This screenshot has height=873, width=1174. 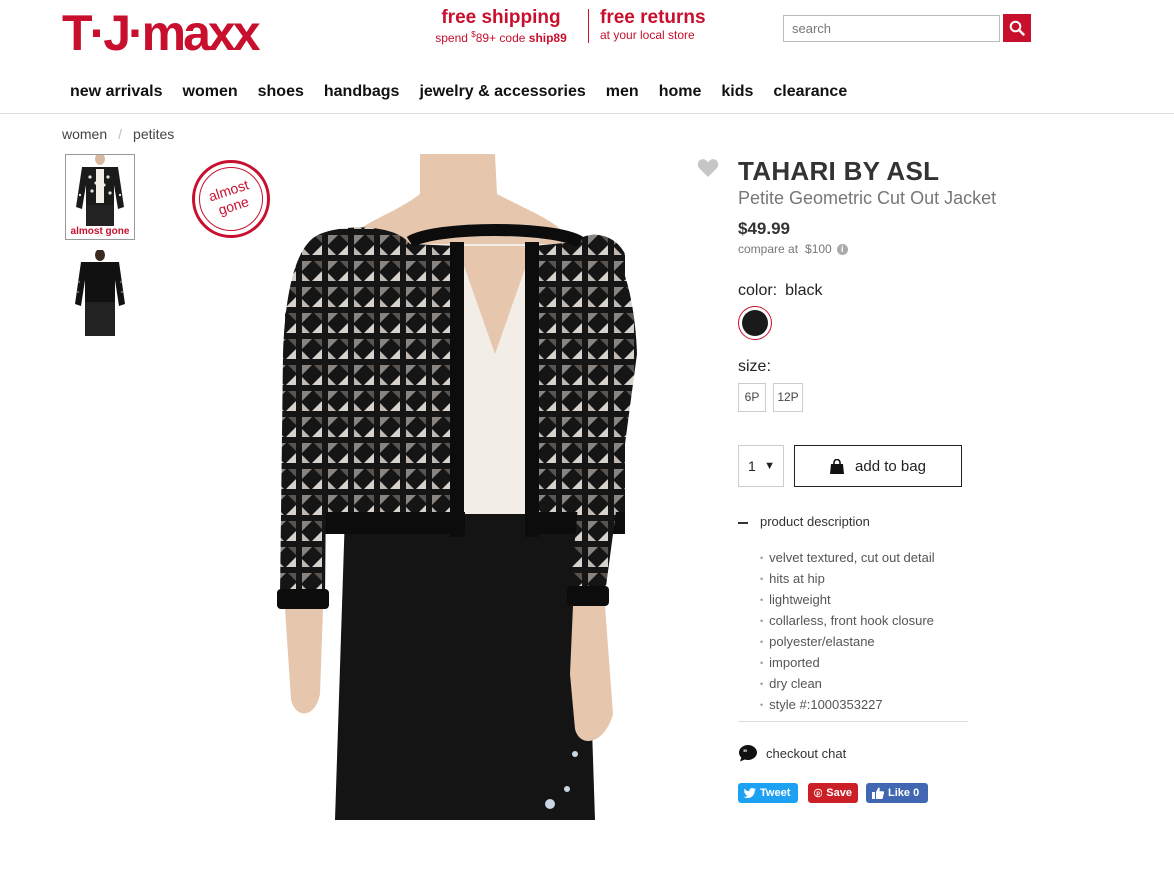 I want to click on nav-shoes: shoes, so click(x=281, y=92).